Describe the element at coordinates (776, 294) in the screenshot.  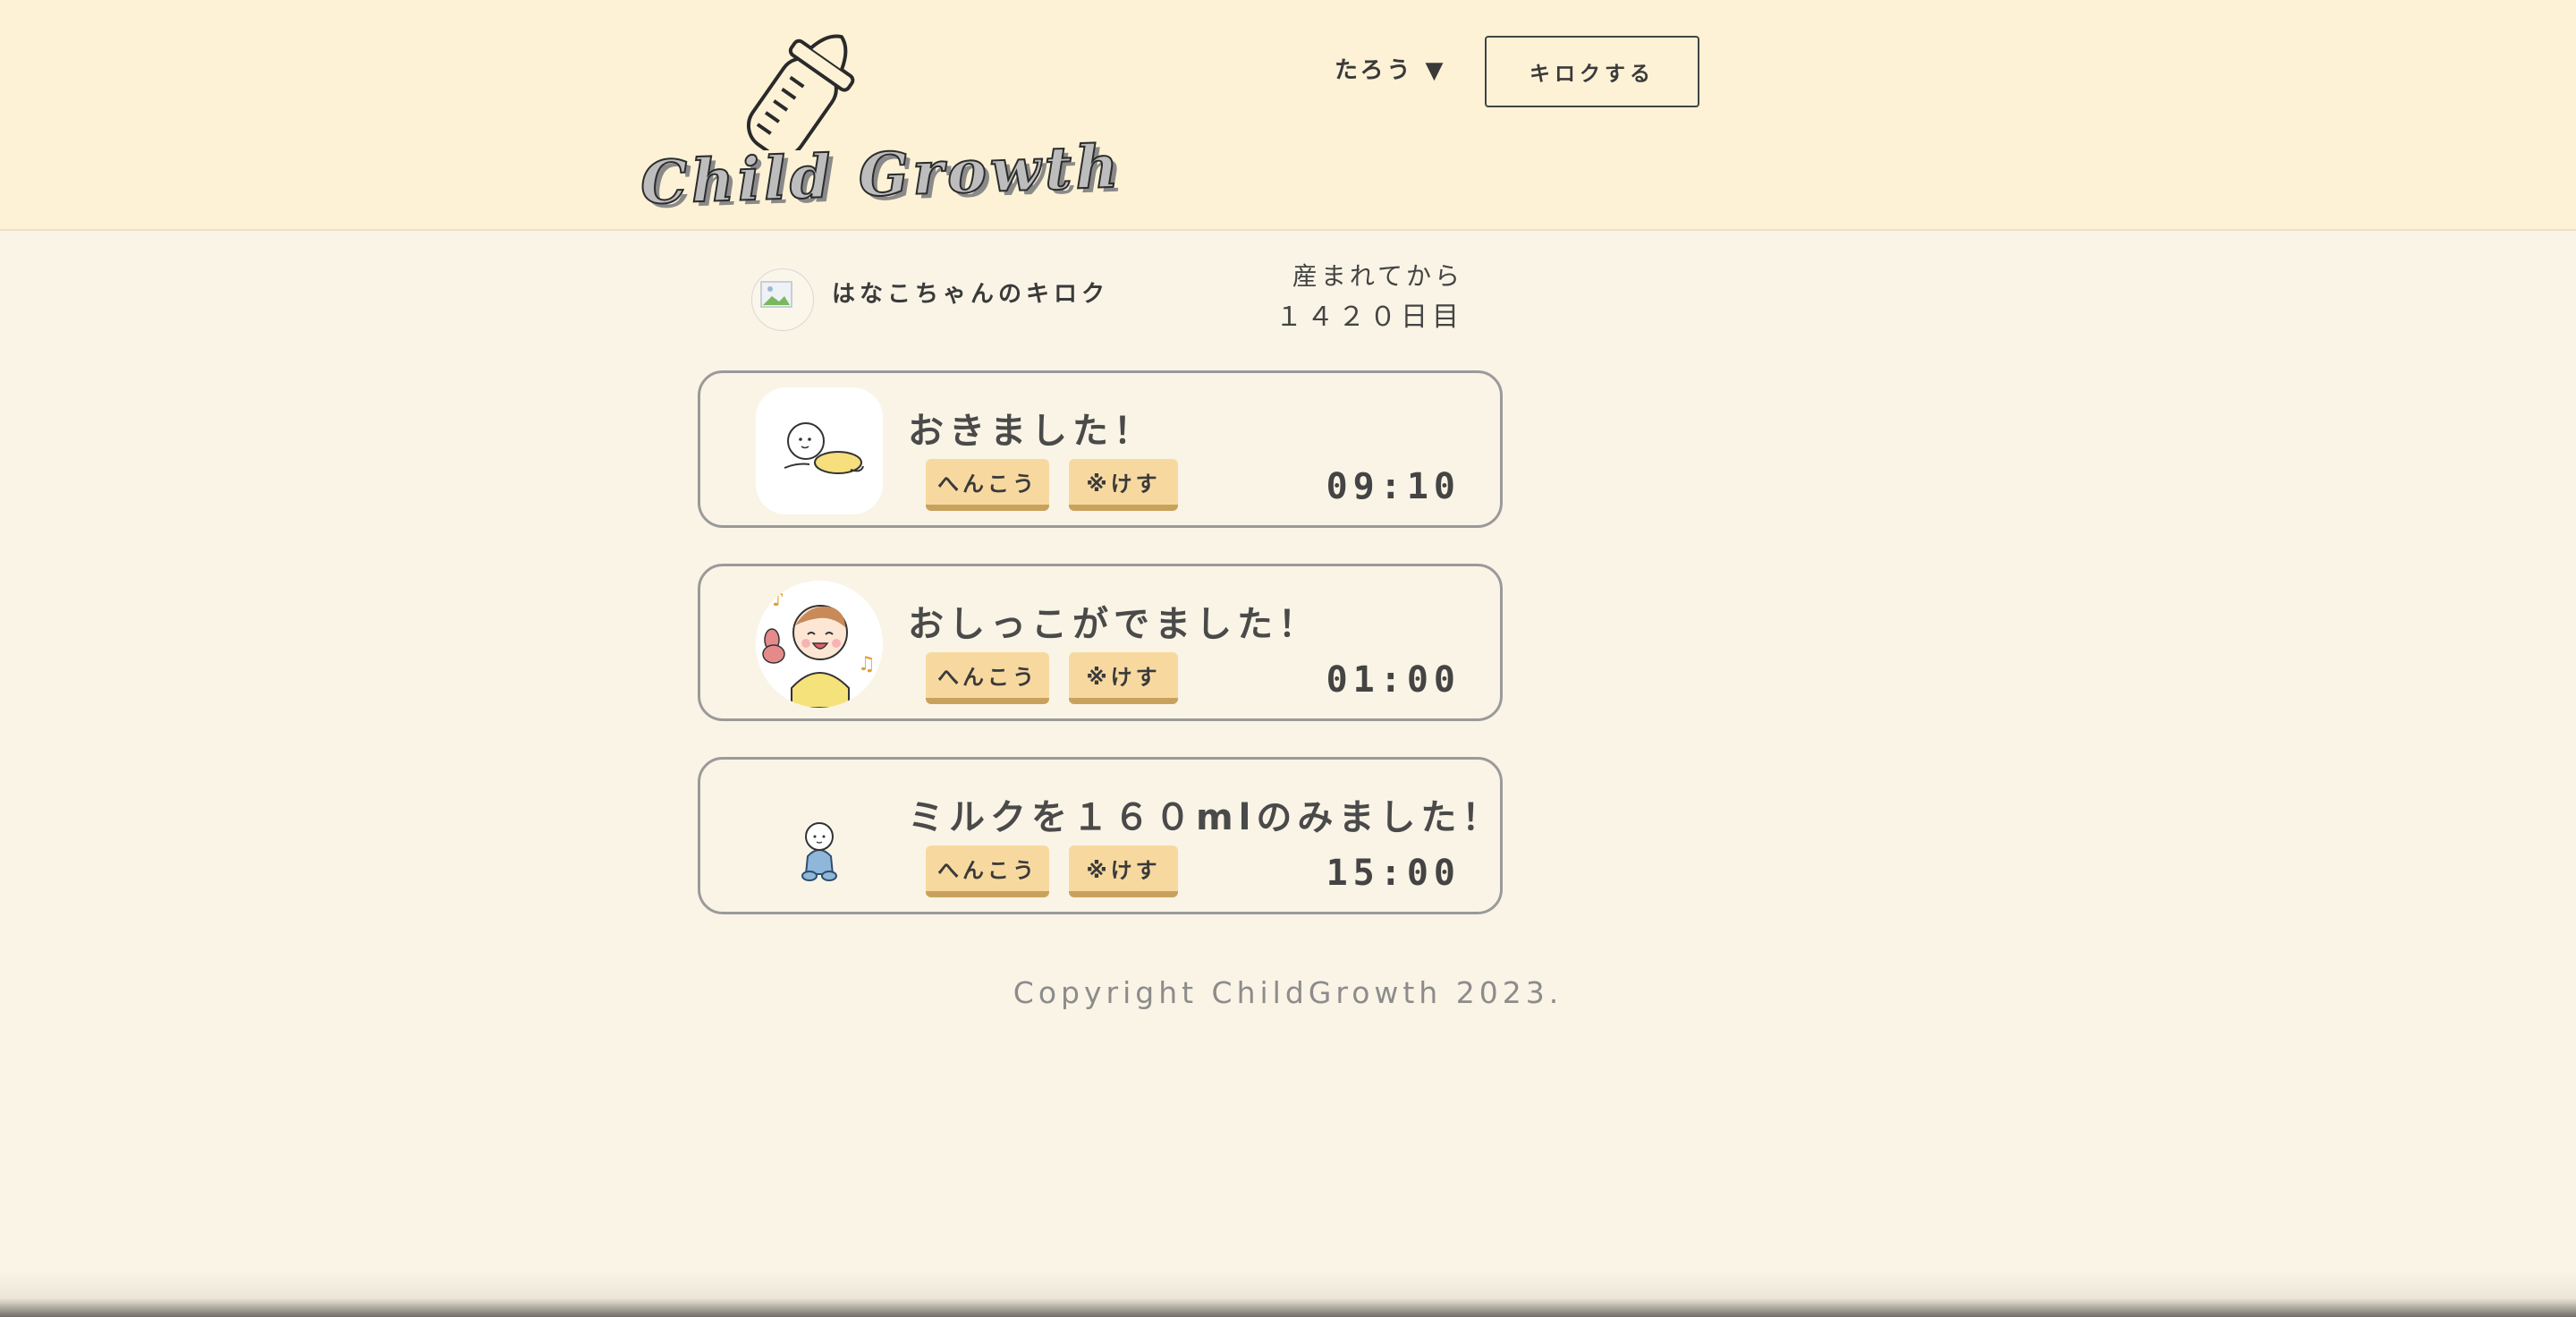
I see `broken-image-icon` at that location.